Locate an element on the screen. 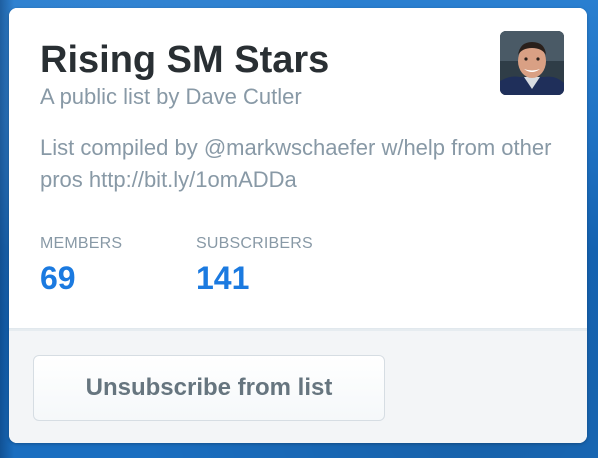  list-title: Rising SM Stars is located at coordinates (184, 60).